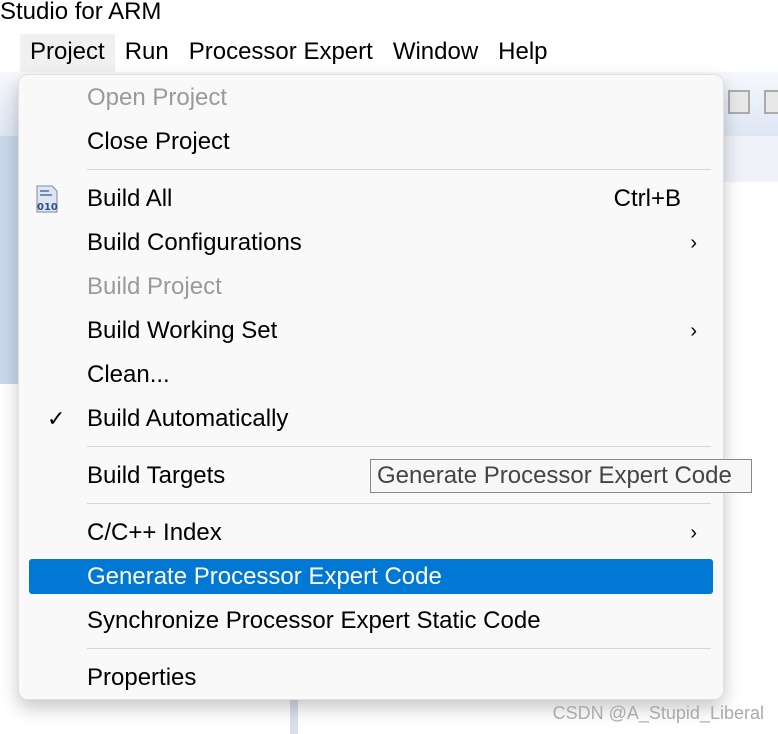 This screenshot has width=778, height=734. What do you see at coordinates (130, 198) in the screenshot?
I see `label: Build All` at bounding box center [130, 198].